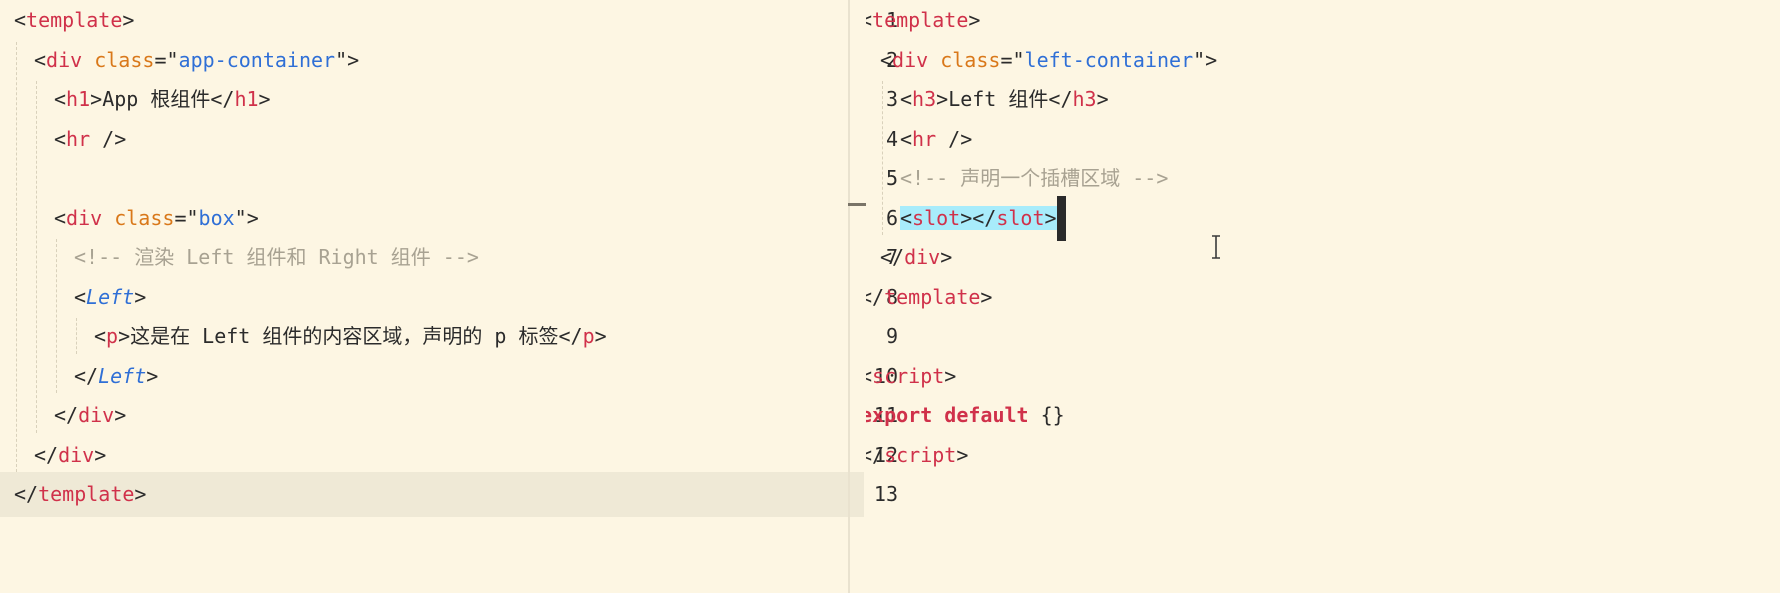 This screenshot has width=1780, height=593. Describe the element at coordinates (899, 415) in the screenshot. I see `code-token: export` at that location.